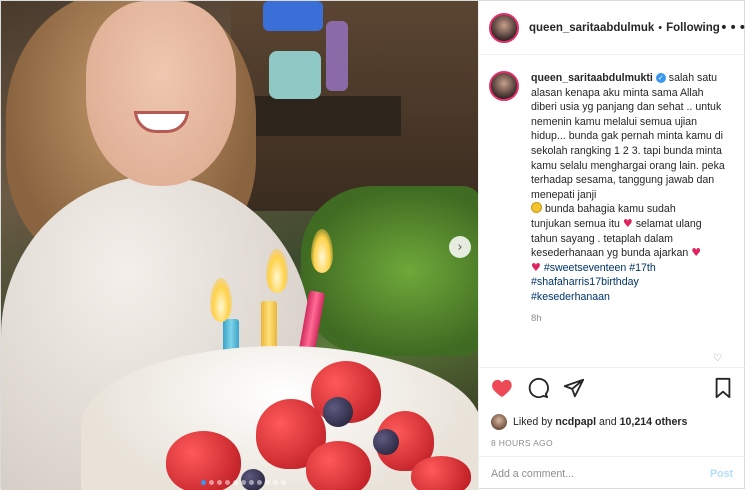 The width and height of the screenshot is (745, 490). Describe the element at coordinates (575, 422) in the screenshot. I see `liked-by-user: ncdpapl` at that location.